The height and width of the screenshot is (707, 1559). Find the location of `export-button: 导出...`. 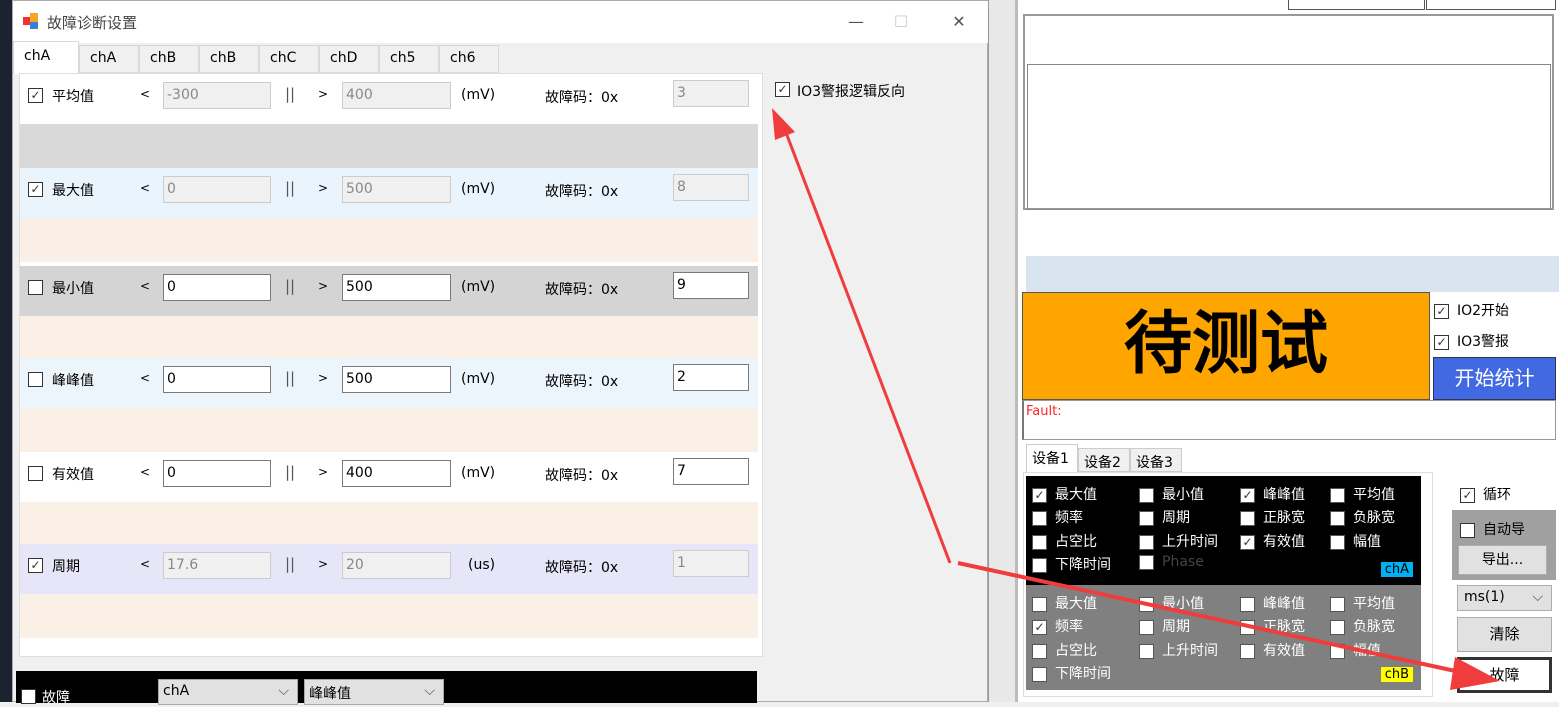

export-button: 导出... is located at coordinates (1502, 560).